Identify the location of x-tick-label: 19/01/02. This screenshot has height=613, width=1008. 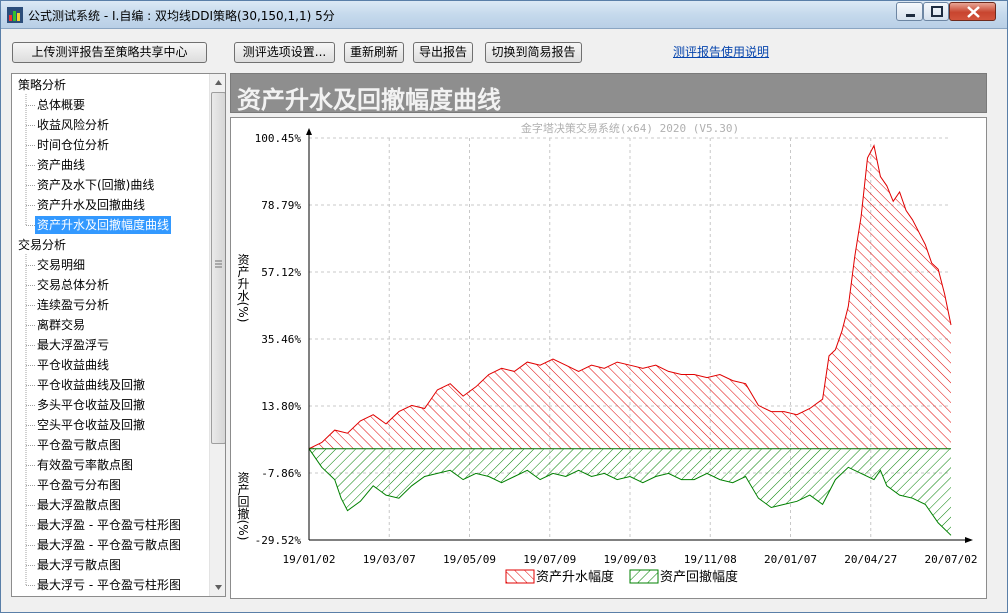
(309, 559).